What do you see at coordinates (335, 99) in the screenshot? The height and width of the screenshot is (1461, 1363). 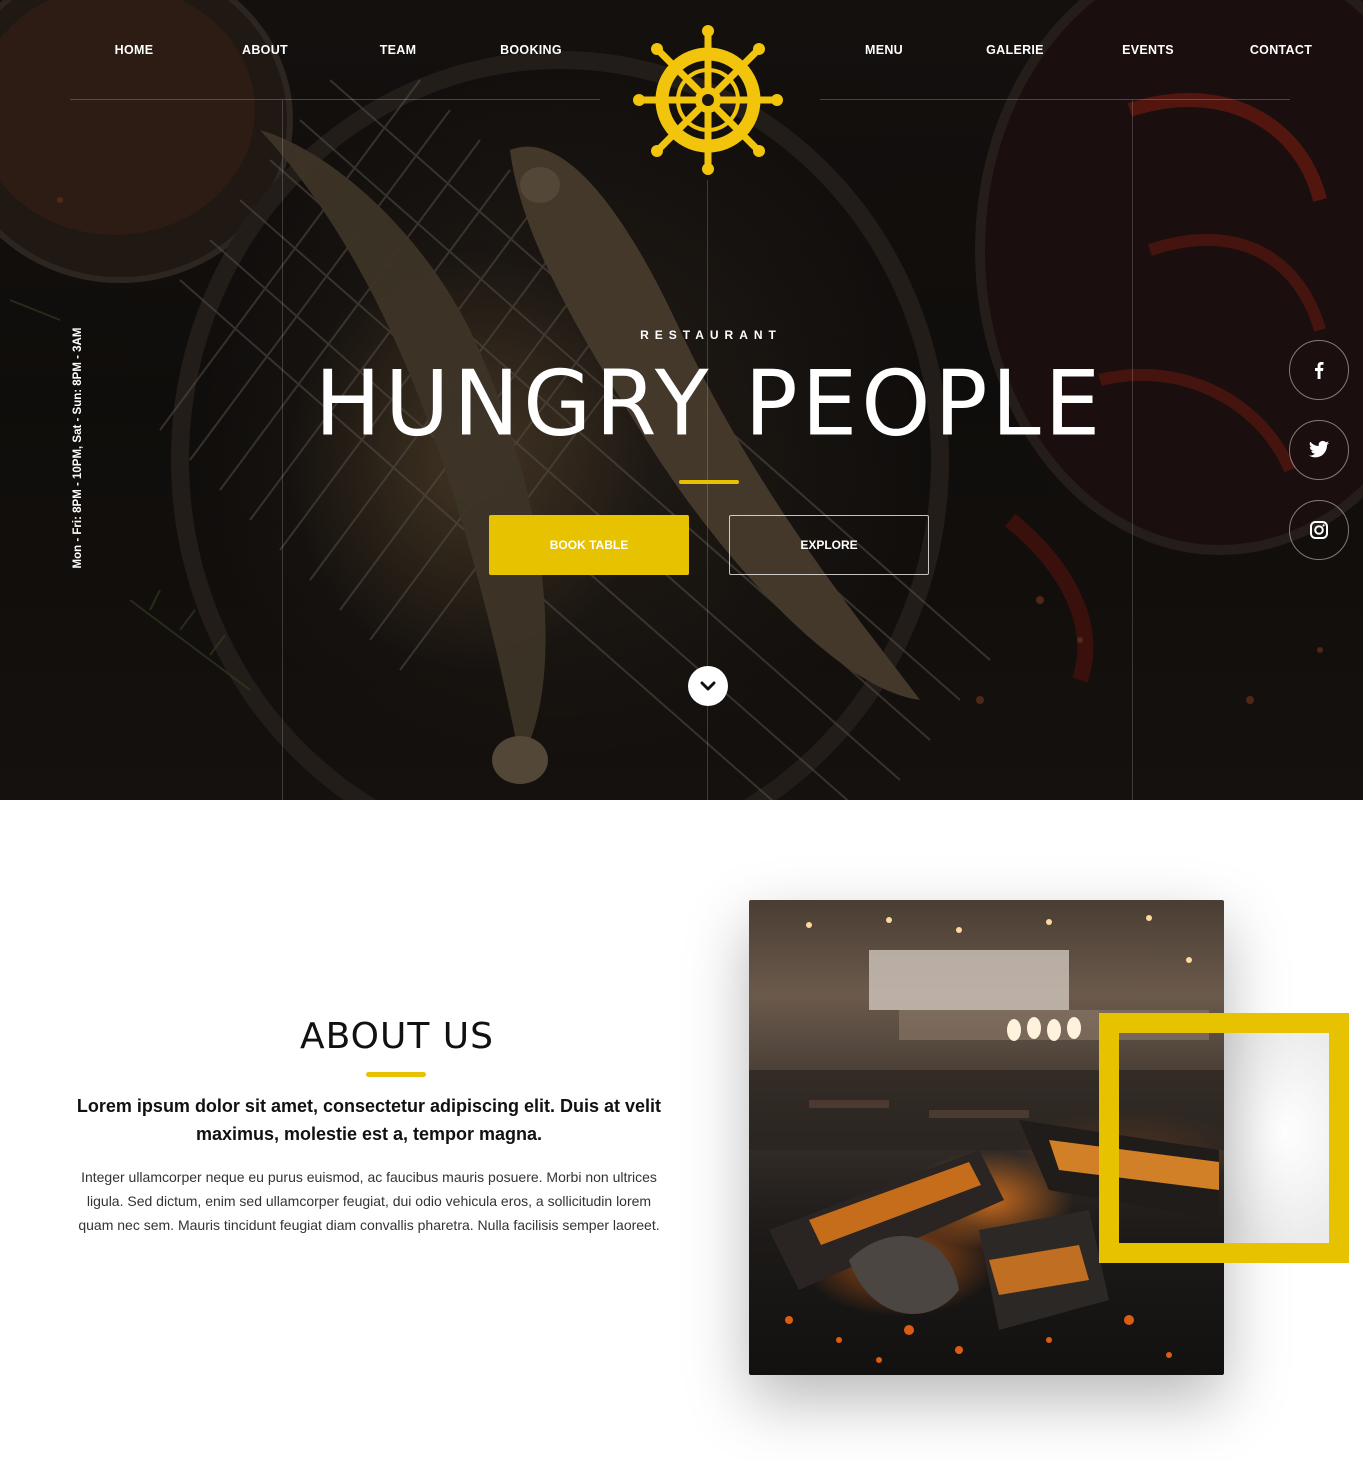 I see `nav-divider-left` at bounding box center [335, 99].